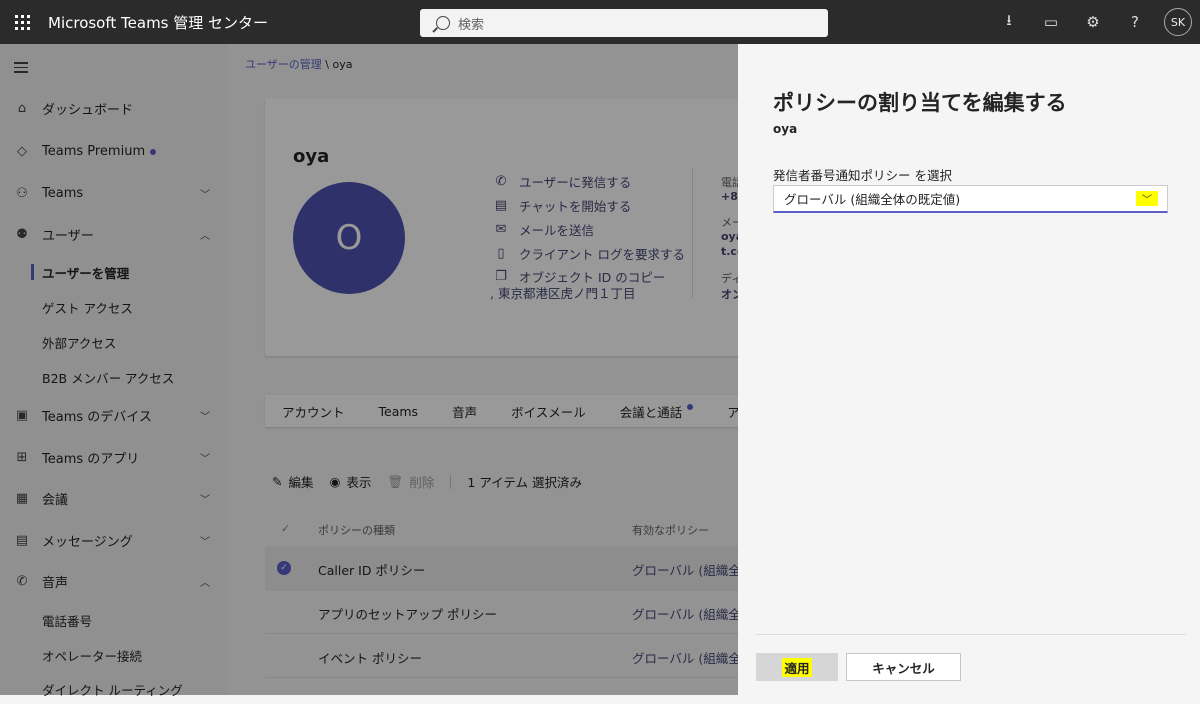 The width and height of the screenshot is (1200, 704). What do you see at coordinates (970, 199) in the screenshot?
I see `caller-id-policy-dropdown: グローバル (組織全体の既定値) ﹀` at bounding box center [970, 199].